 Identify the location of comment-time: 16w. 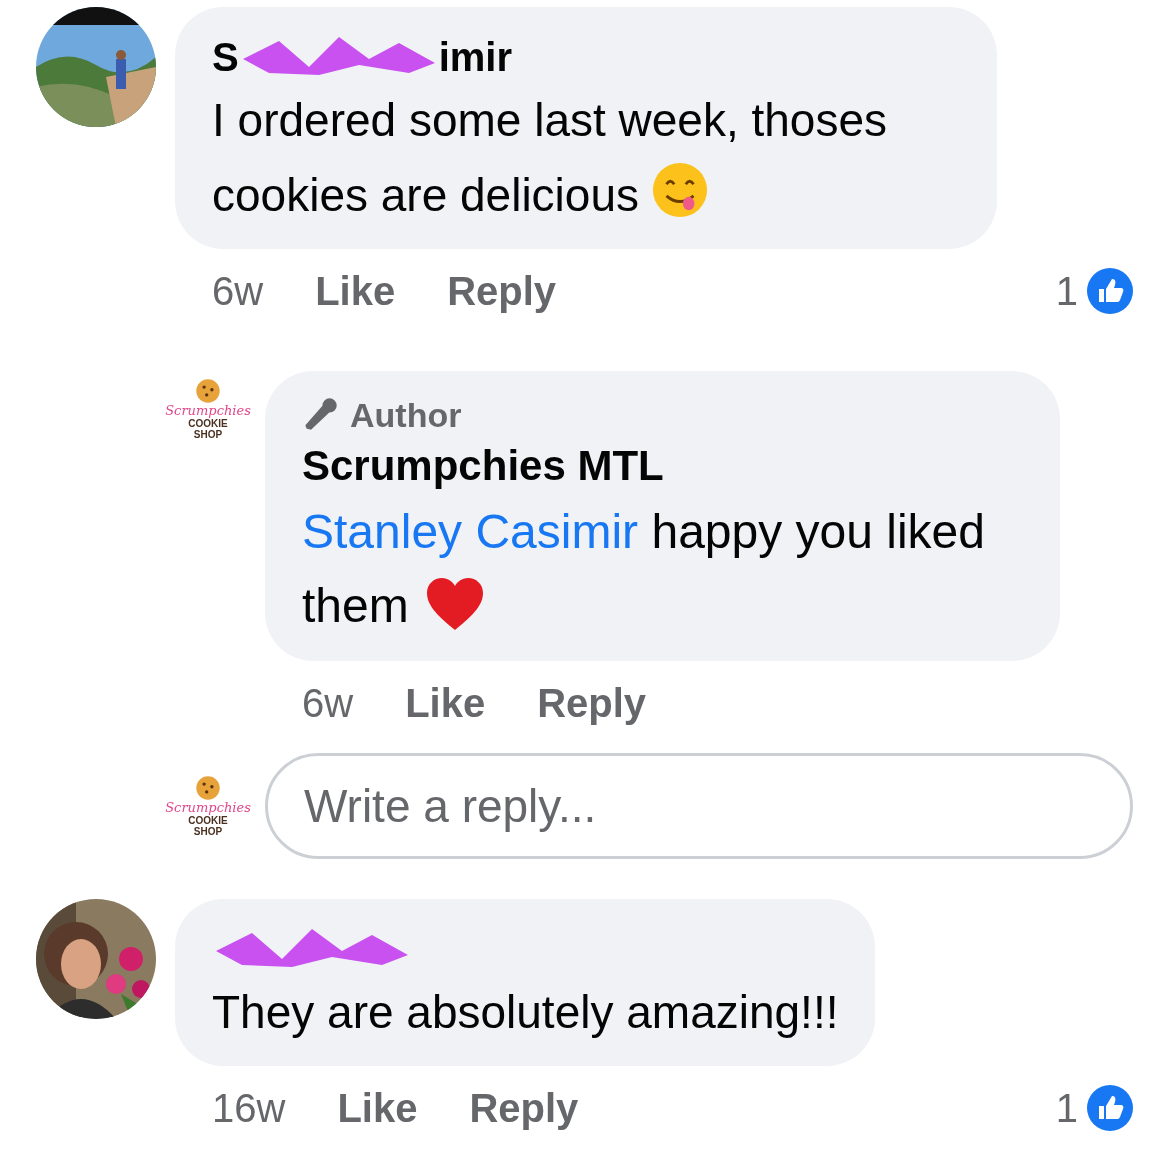
(249, 1108).